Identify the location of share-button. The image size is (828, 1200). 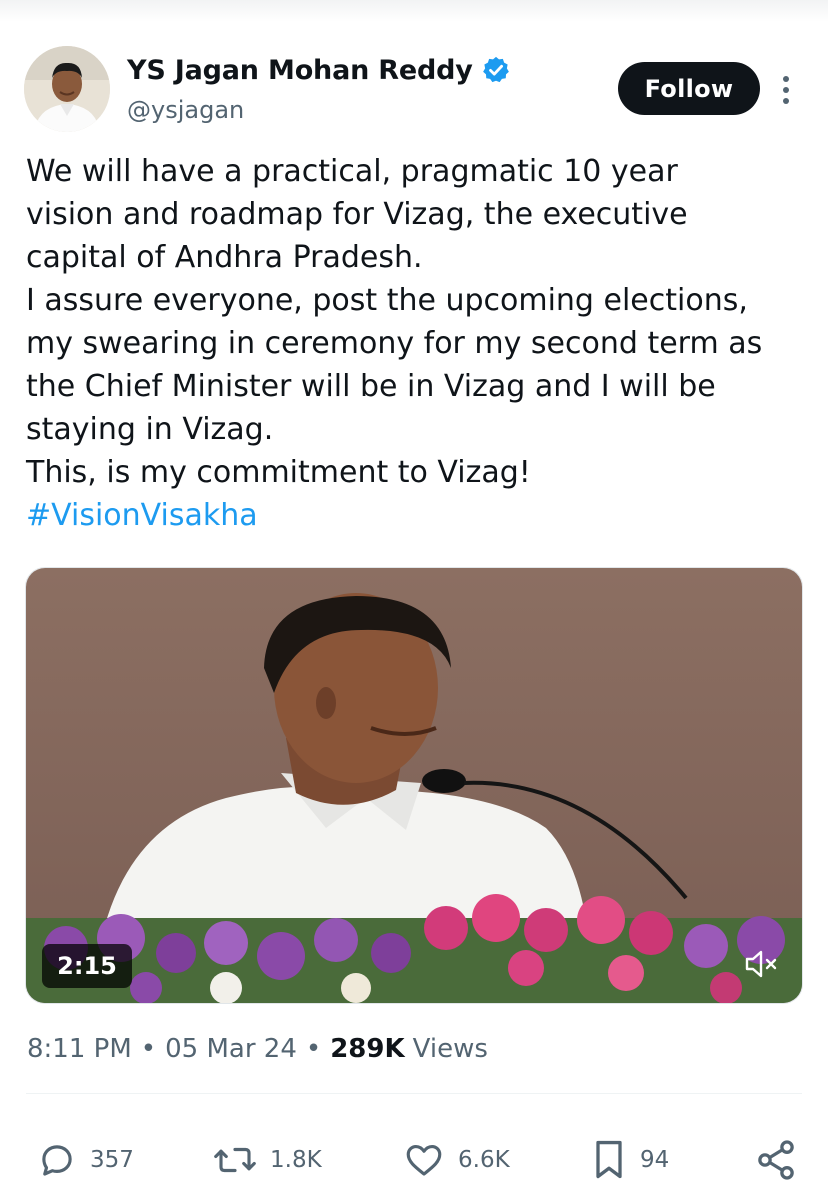
(776, 1160).